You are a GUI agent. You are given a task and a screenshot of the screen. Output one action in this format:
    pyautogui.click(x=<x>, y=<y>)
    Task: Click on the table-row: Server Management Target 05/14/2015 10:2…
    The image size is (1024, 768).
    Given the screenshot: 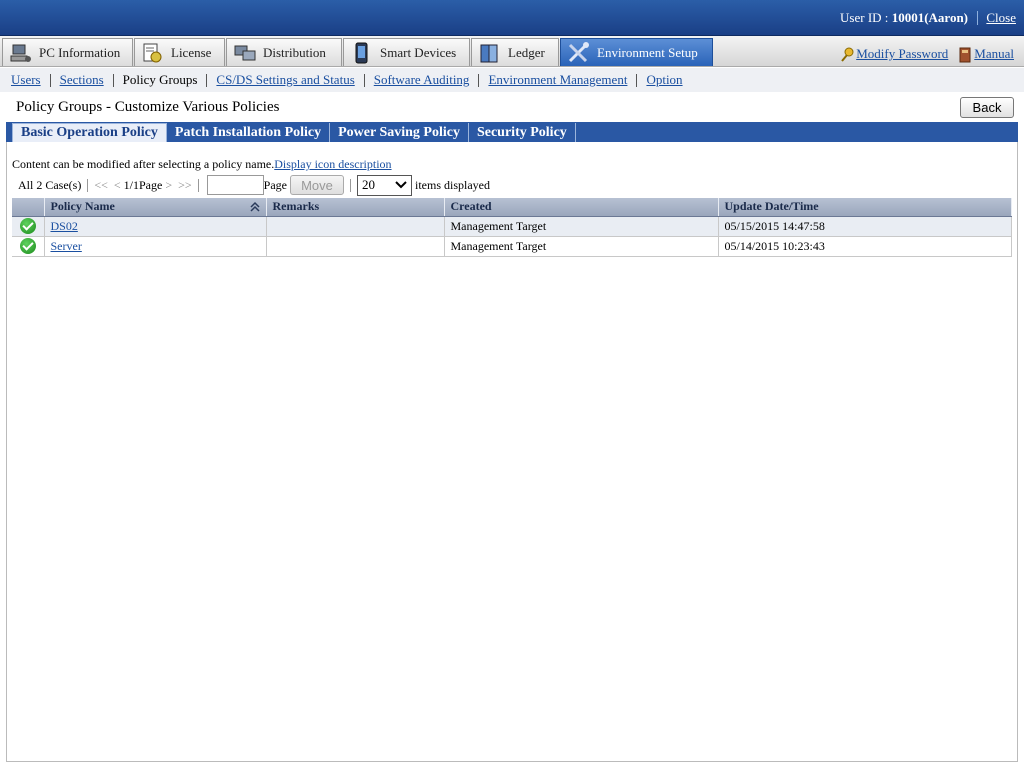 What is the action you would take?
    pyautogui.click(x=512, y=246)
    